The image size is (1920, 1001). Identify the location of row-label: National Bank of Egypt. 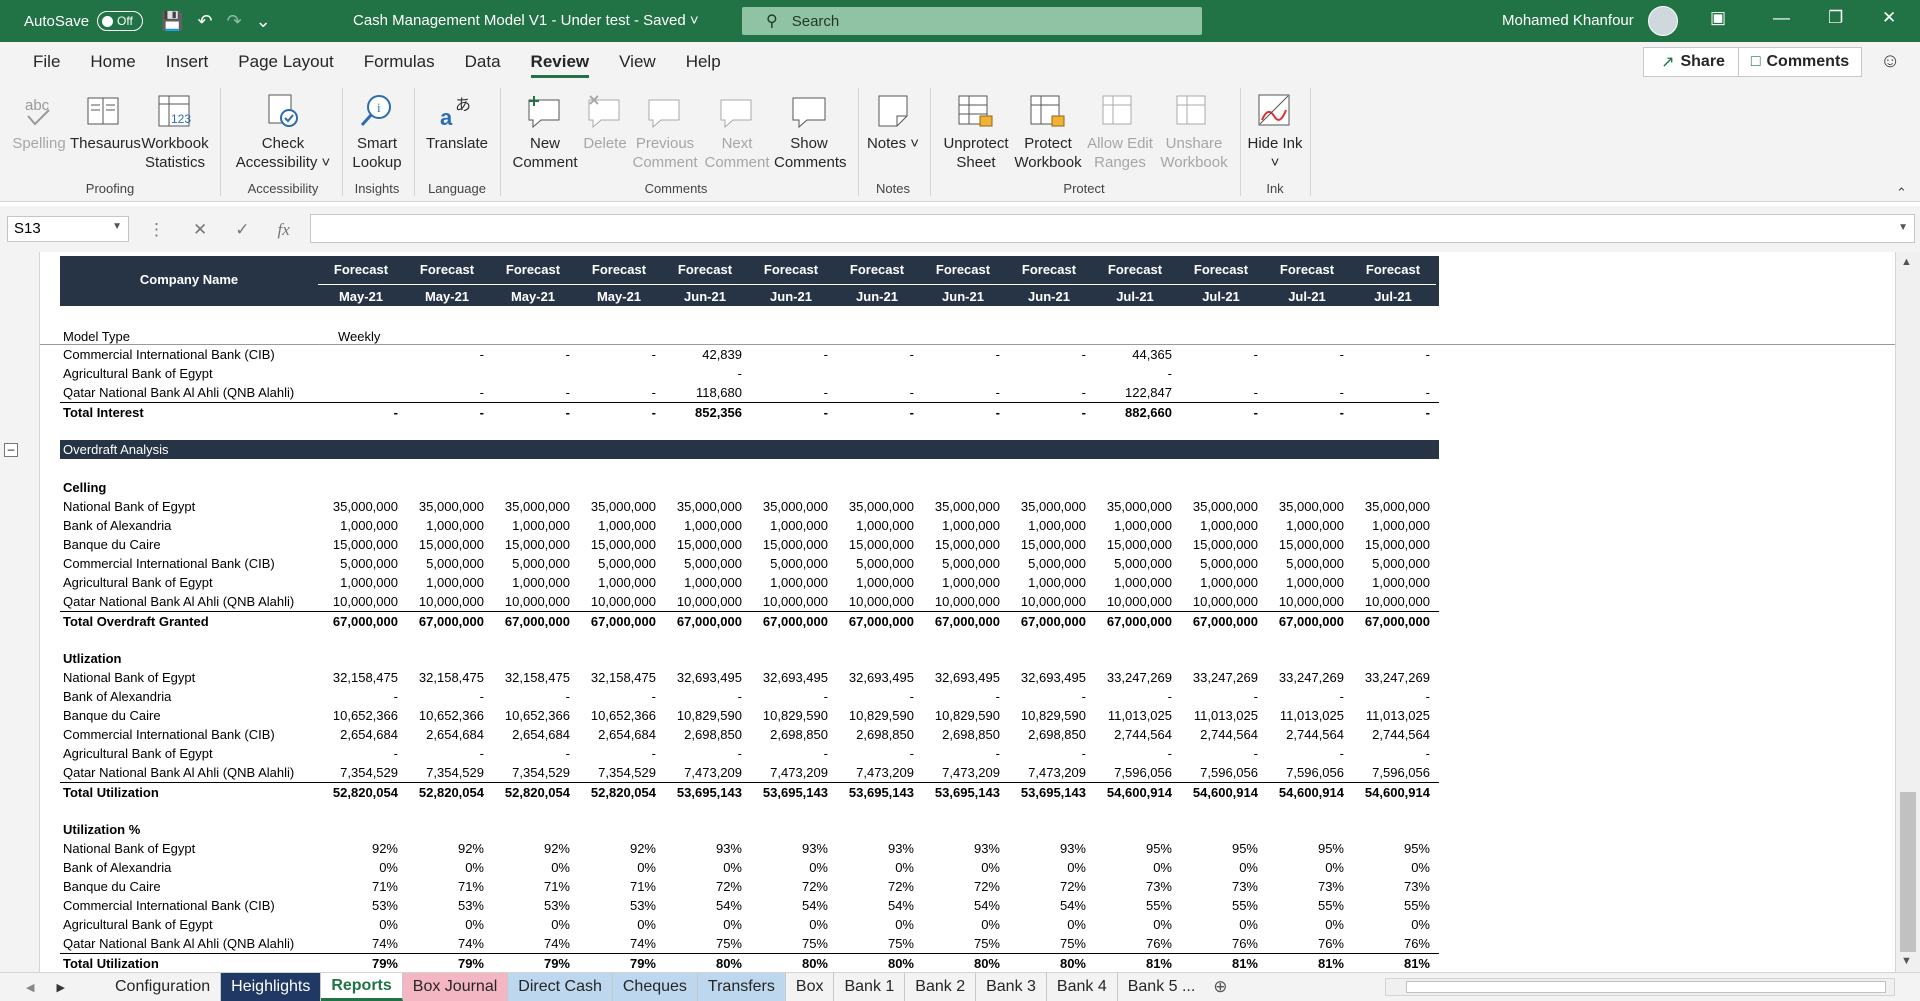
(129, 506).